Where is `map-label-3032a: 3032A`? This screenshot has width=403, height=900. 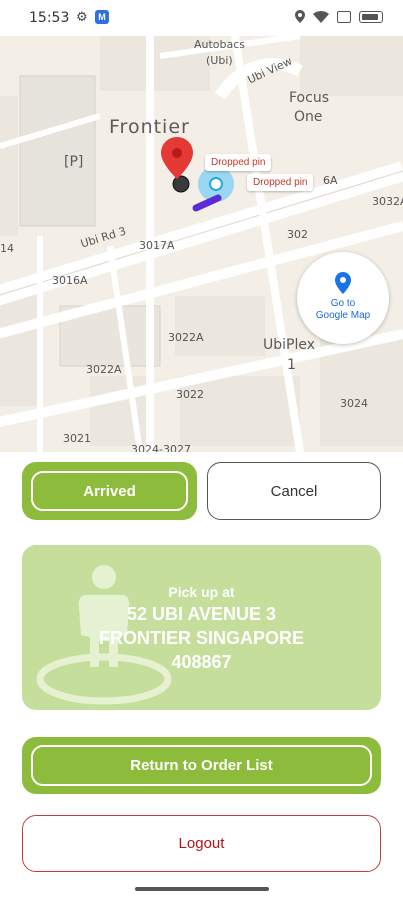 map-label-3032a: 3032A is located at coordinates (387, 201).